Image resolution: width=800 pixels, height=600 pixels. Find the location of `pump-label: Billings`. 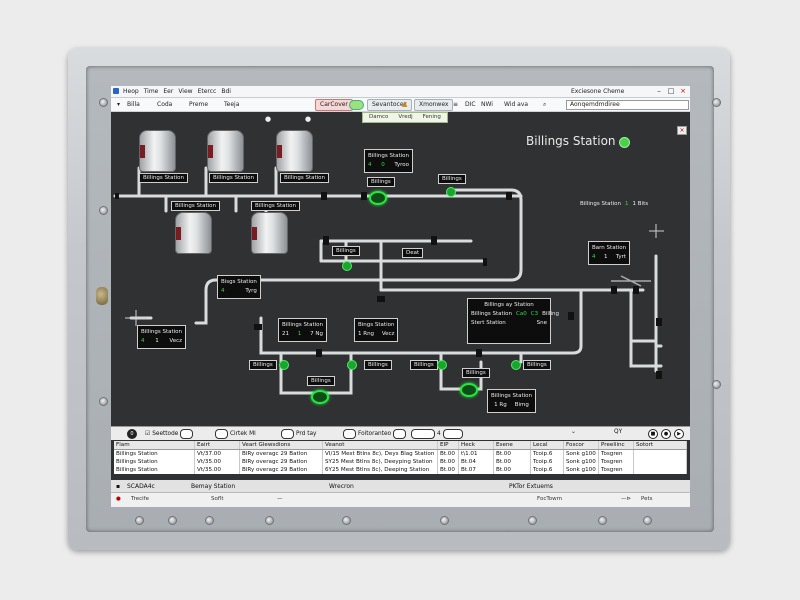

pump-label: Billings is located at coordinates (476, 373).